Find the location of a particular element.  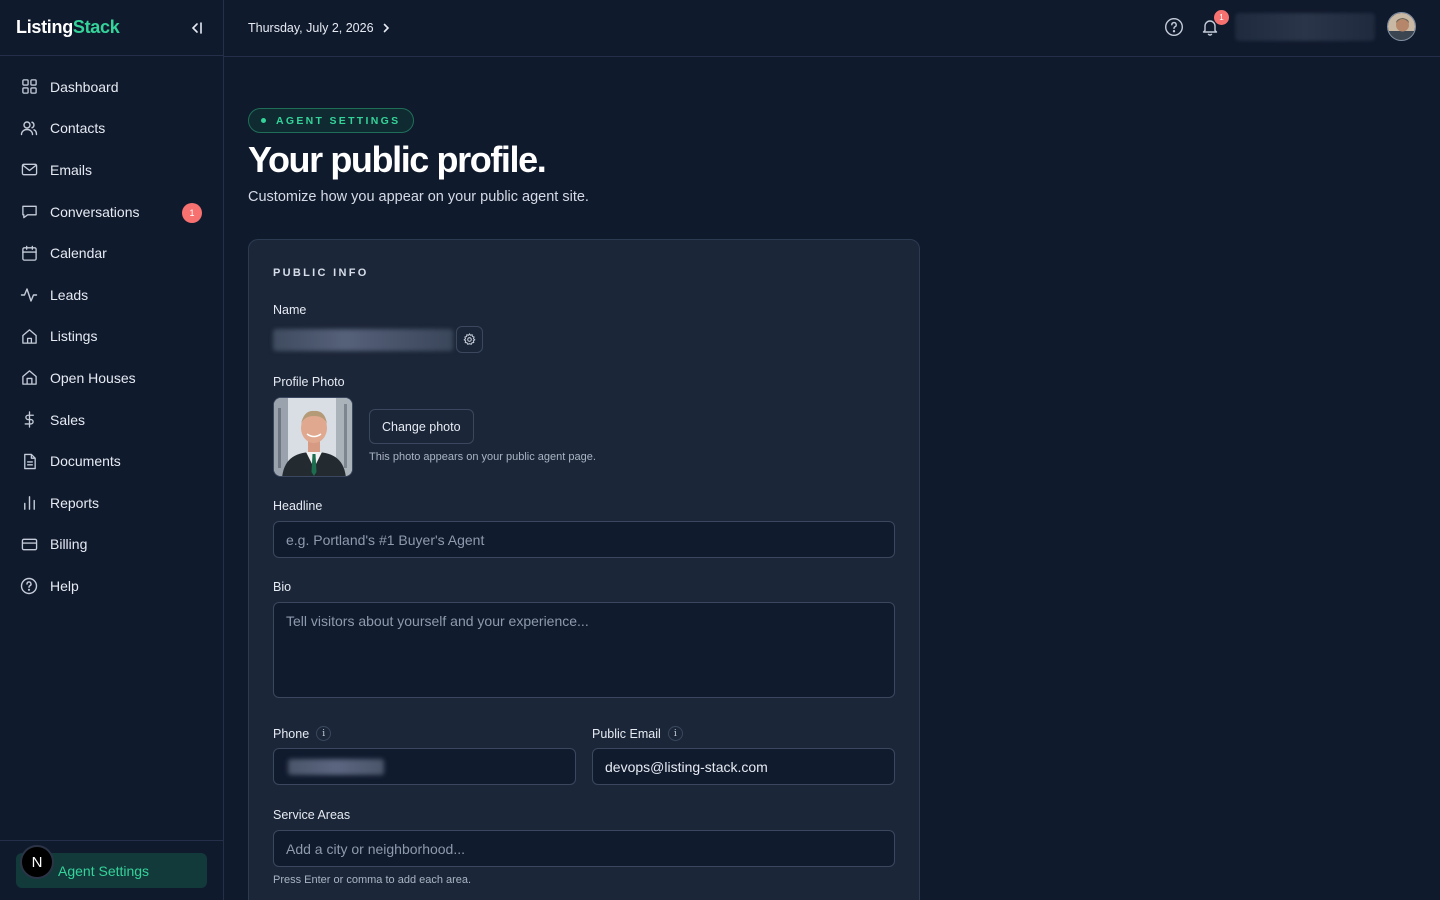

sidebar-item-leads: Leads is located at coordinates (111, 295).